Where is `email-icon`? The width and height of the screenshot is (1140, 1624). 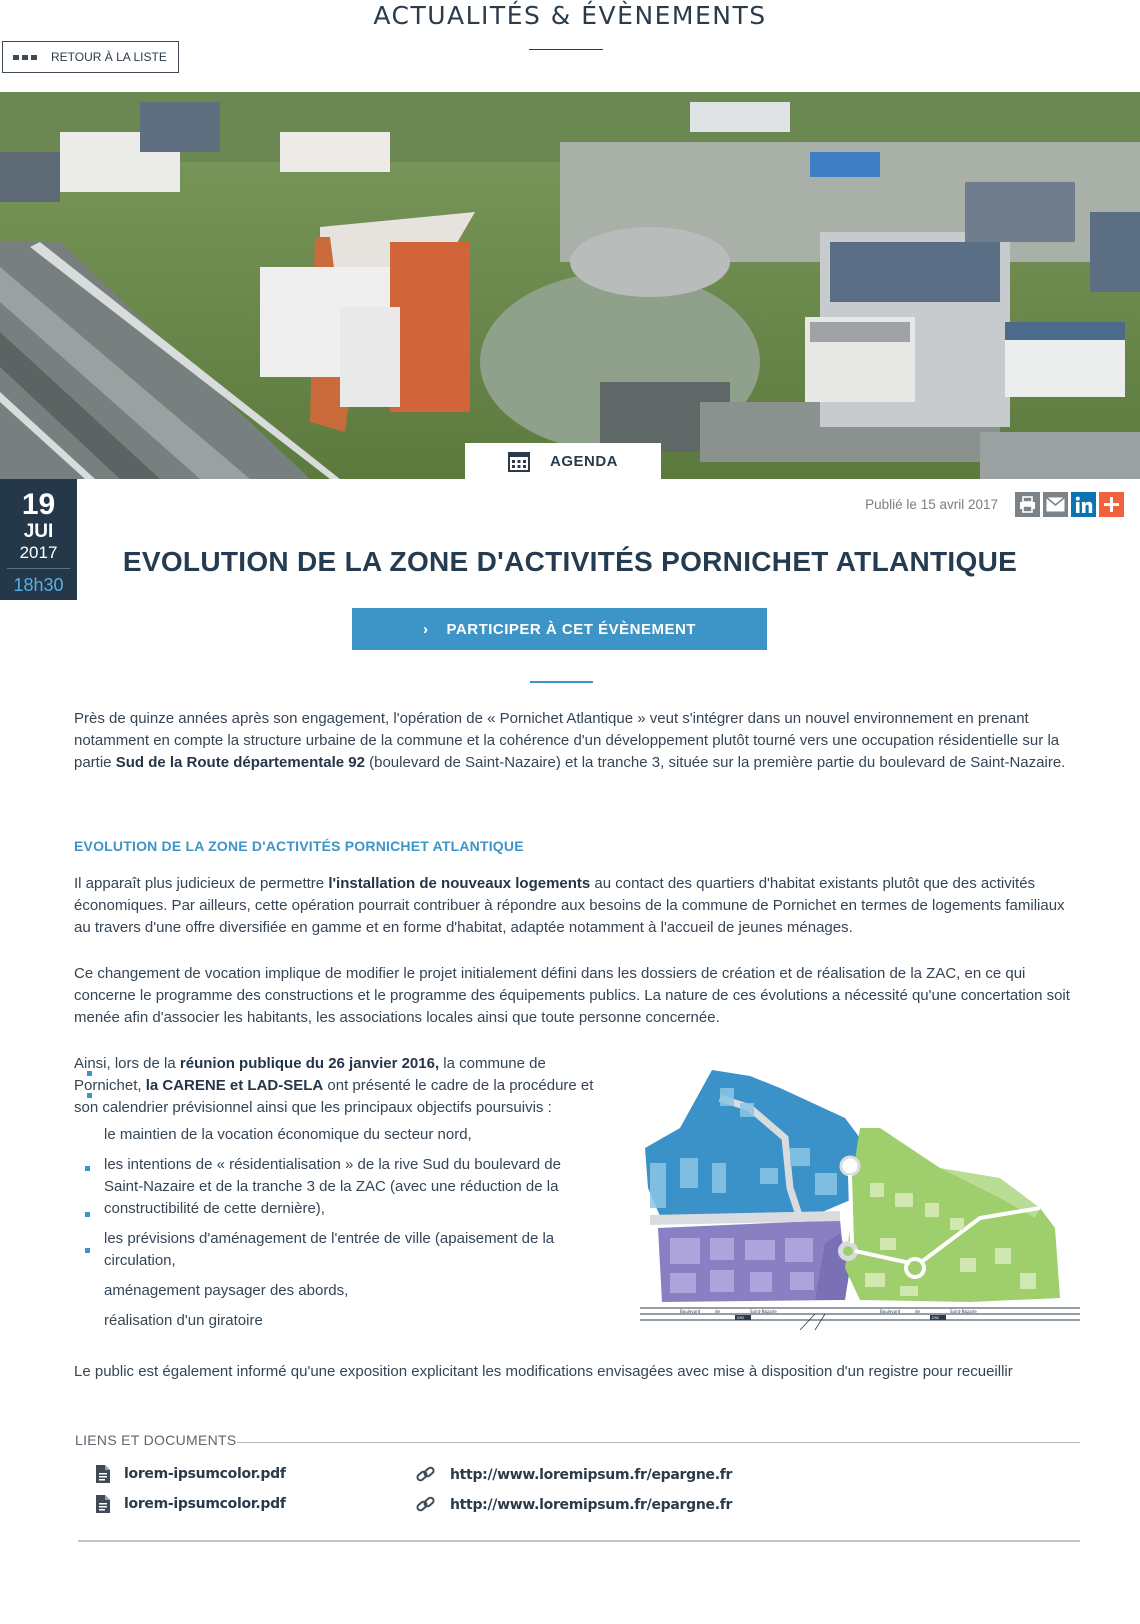
email-icon is located at coordinates (1055, 504).